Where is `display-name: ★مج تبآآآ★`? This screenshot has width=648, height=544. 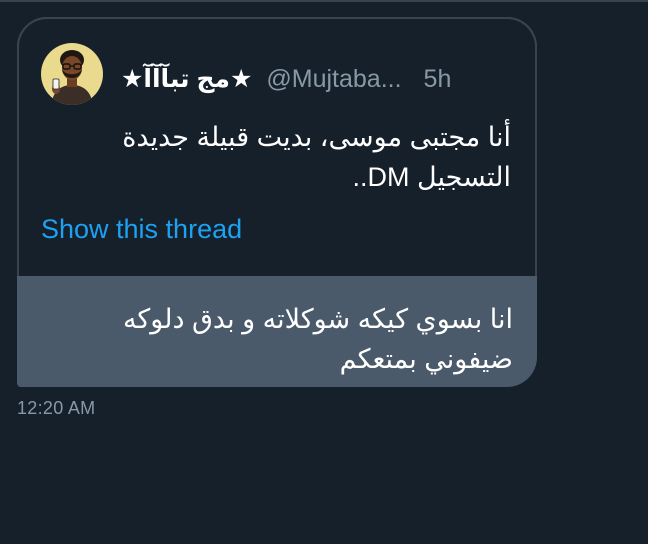
display-name: ★مج تبآآآ★ is located at coordinates (186, 79).